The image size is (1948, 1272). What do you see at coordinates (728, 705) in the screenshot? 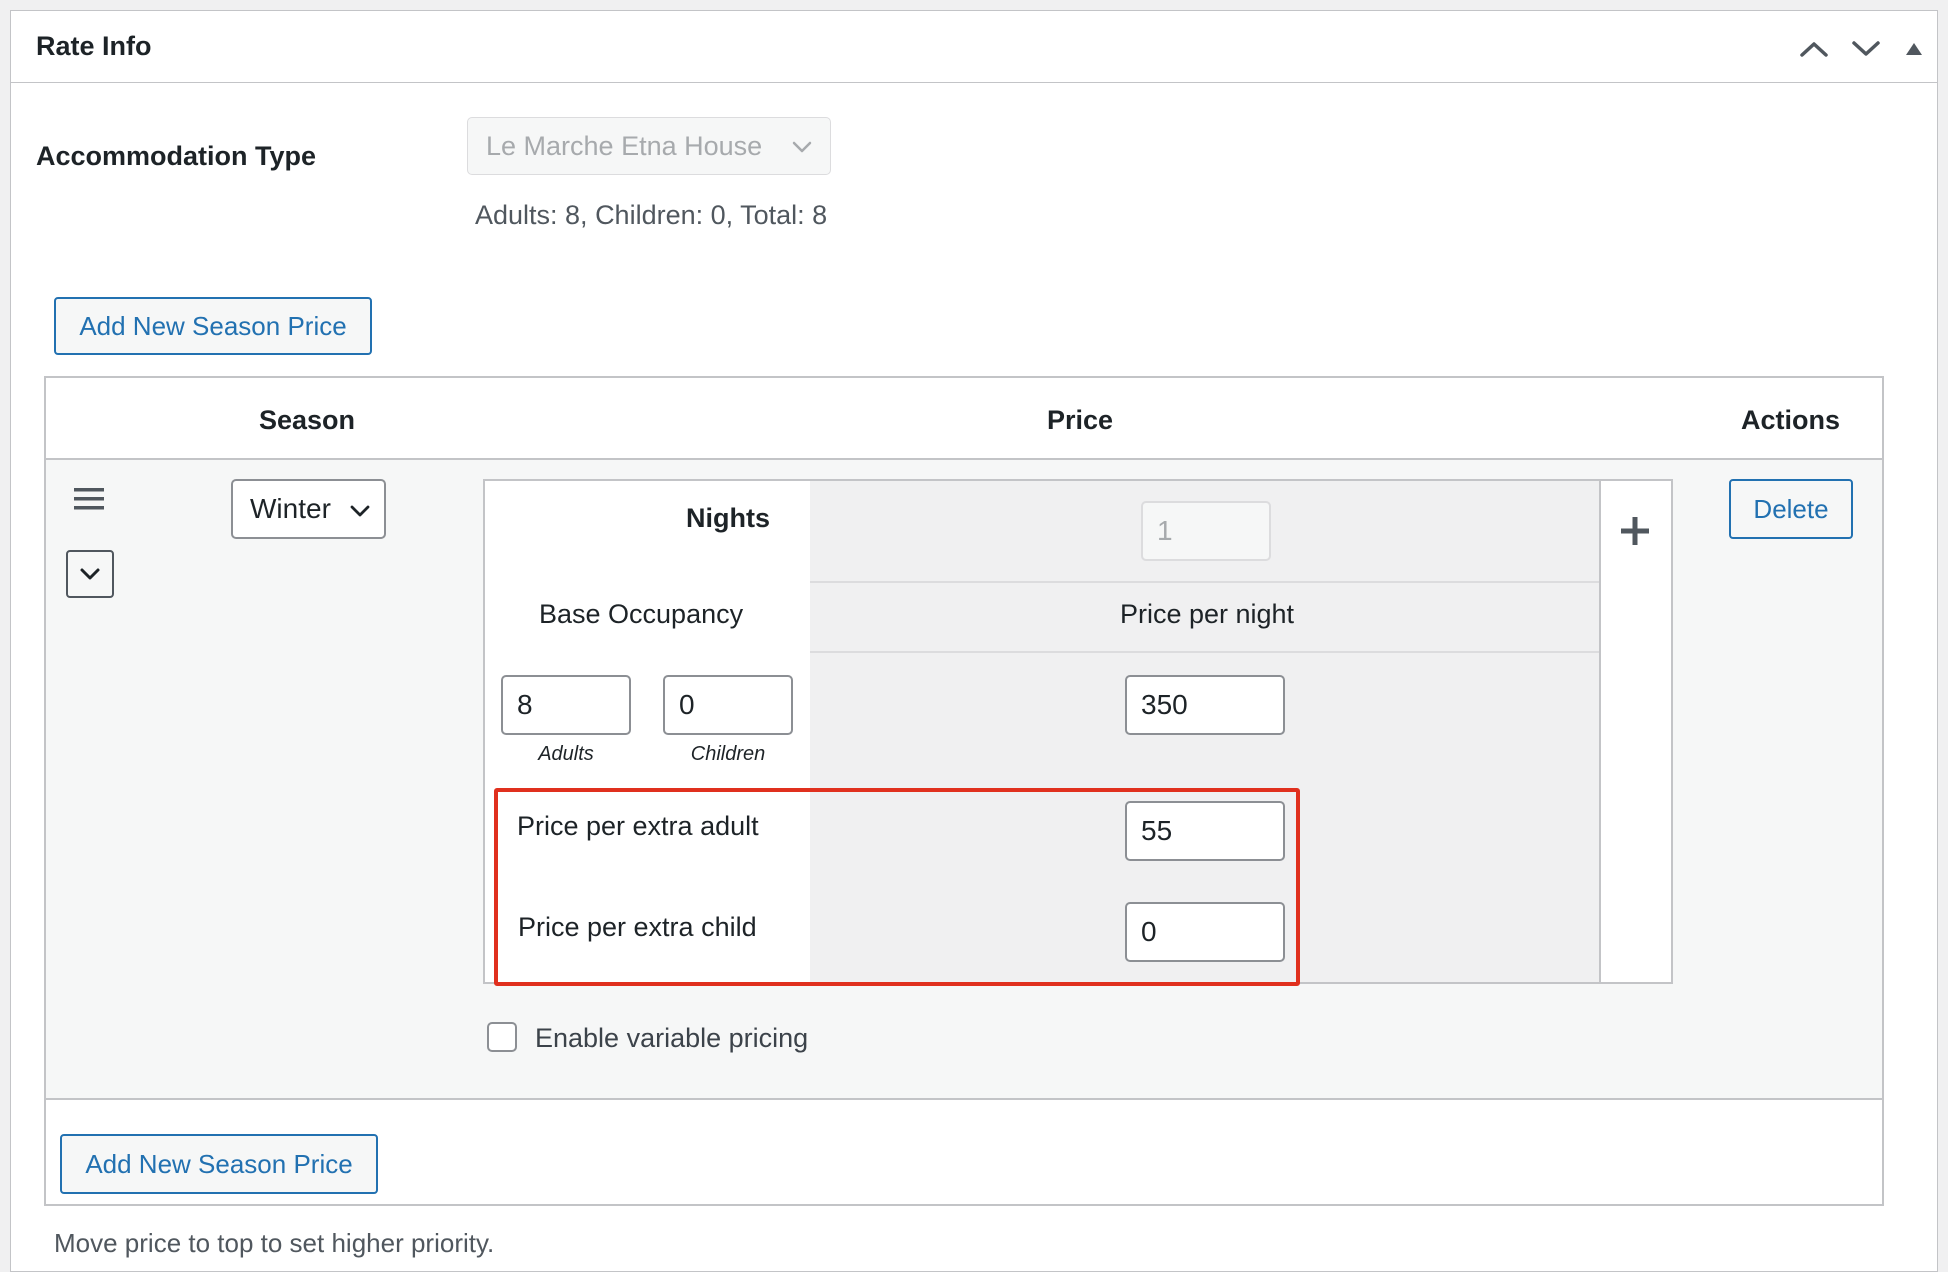
I see `children-input: 0` at bounding box center [728, 705].